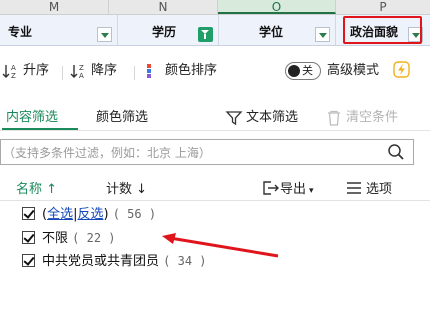 Image resolution: width=430 pixels, height=313 pixels. Describe the element at coordinates (379, 189) in the screenshot. I see `options-label: 选项` at that location.